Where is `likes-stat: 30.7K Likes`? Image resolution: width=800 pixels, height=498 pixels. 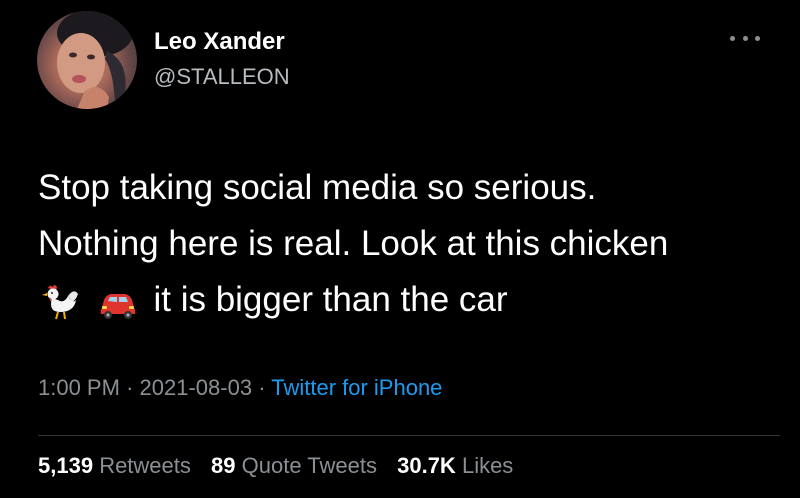 likes-stat: 30.7K Likes is located at coordinates (455, 466).